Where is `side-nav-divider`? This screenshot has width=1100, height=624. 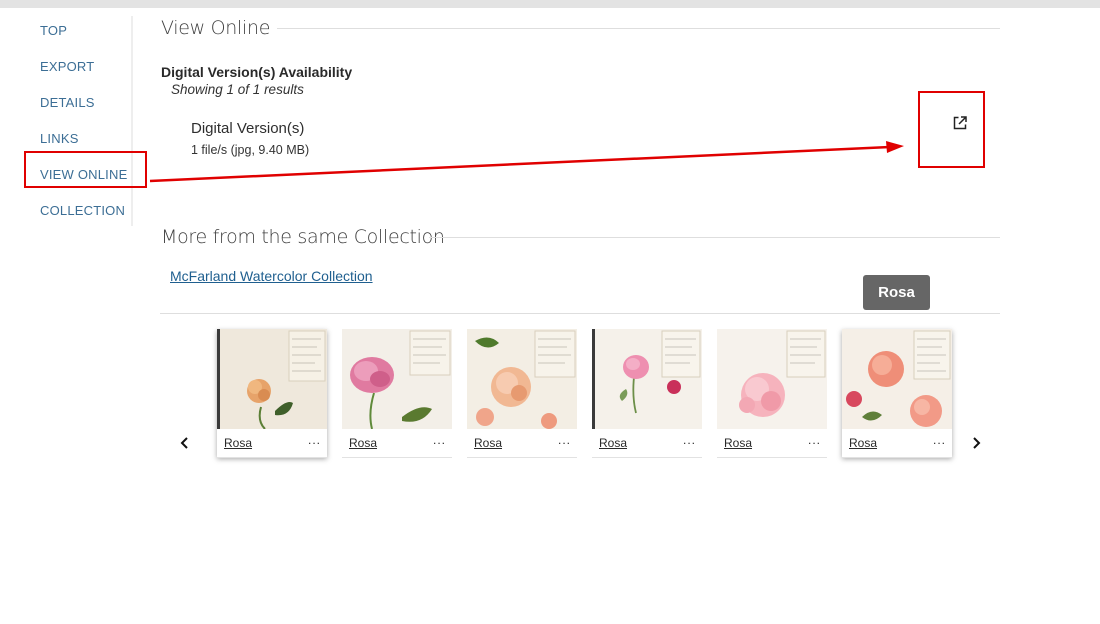 side-nav-divider is located at coordinates (132, 121).